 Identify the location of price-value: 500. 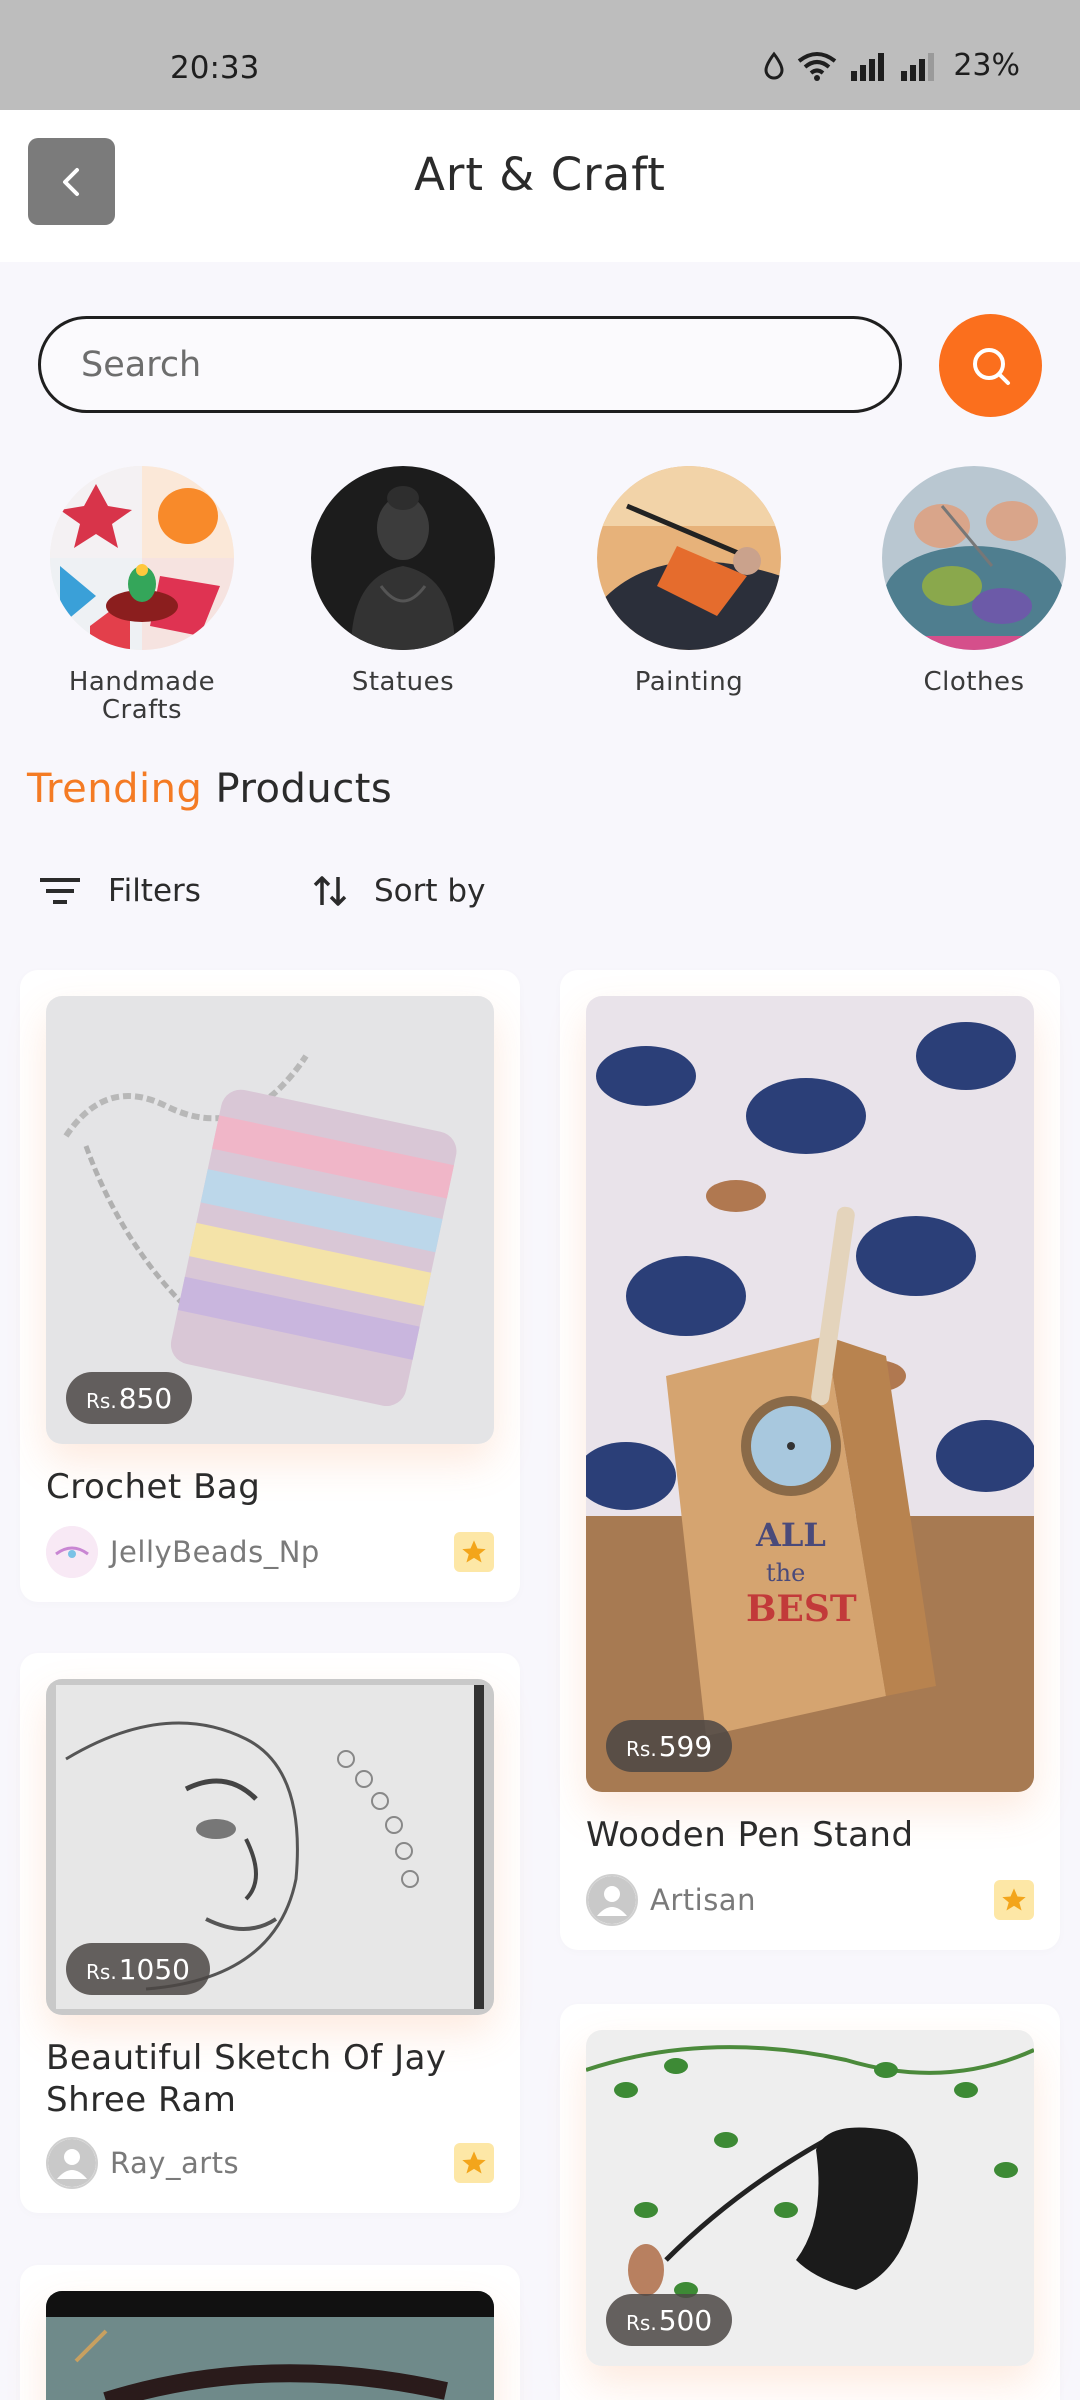
(685, 2320).